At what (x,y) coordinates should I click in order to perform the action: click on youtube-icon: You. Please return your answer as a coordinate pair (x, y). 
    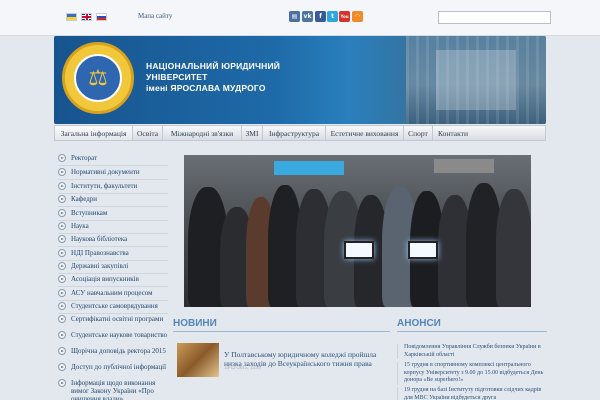
    Looking at the image, I should click on (344, 16).